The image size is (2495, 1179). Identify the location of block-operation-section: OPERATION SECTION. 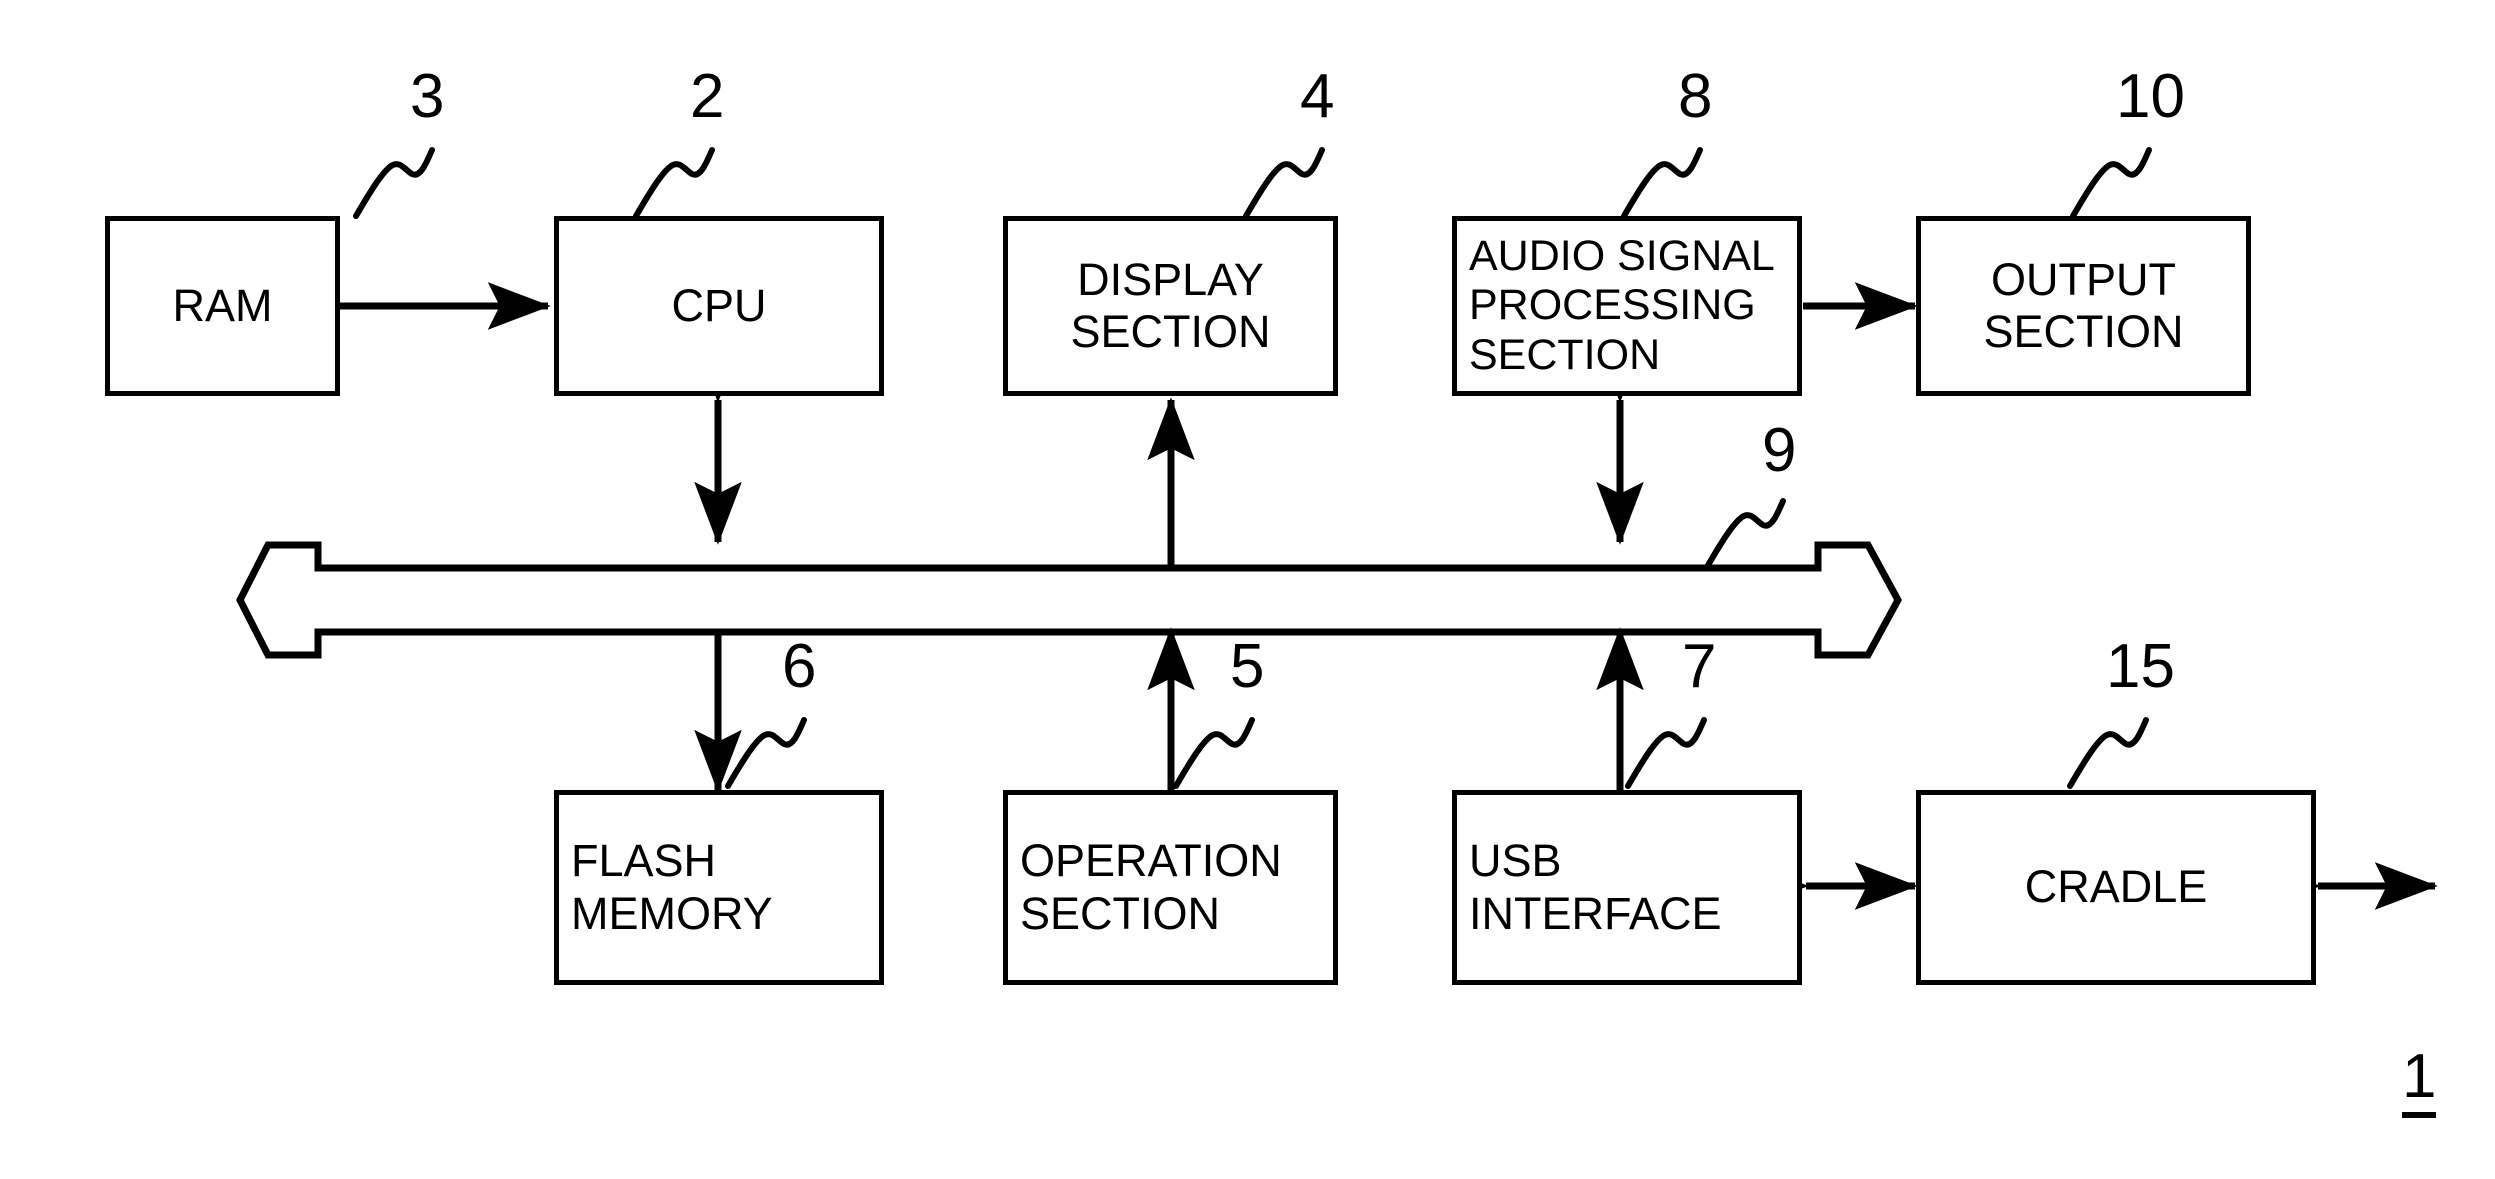
(1170, 887).